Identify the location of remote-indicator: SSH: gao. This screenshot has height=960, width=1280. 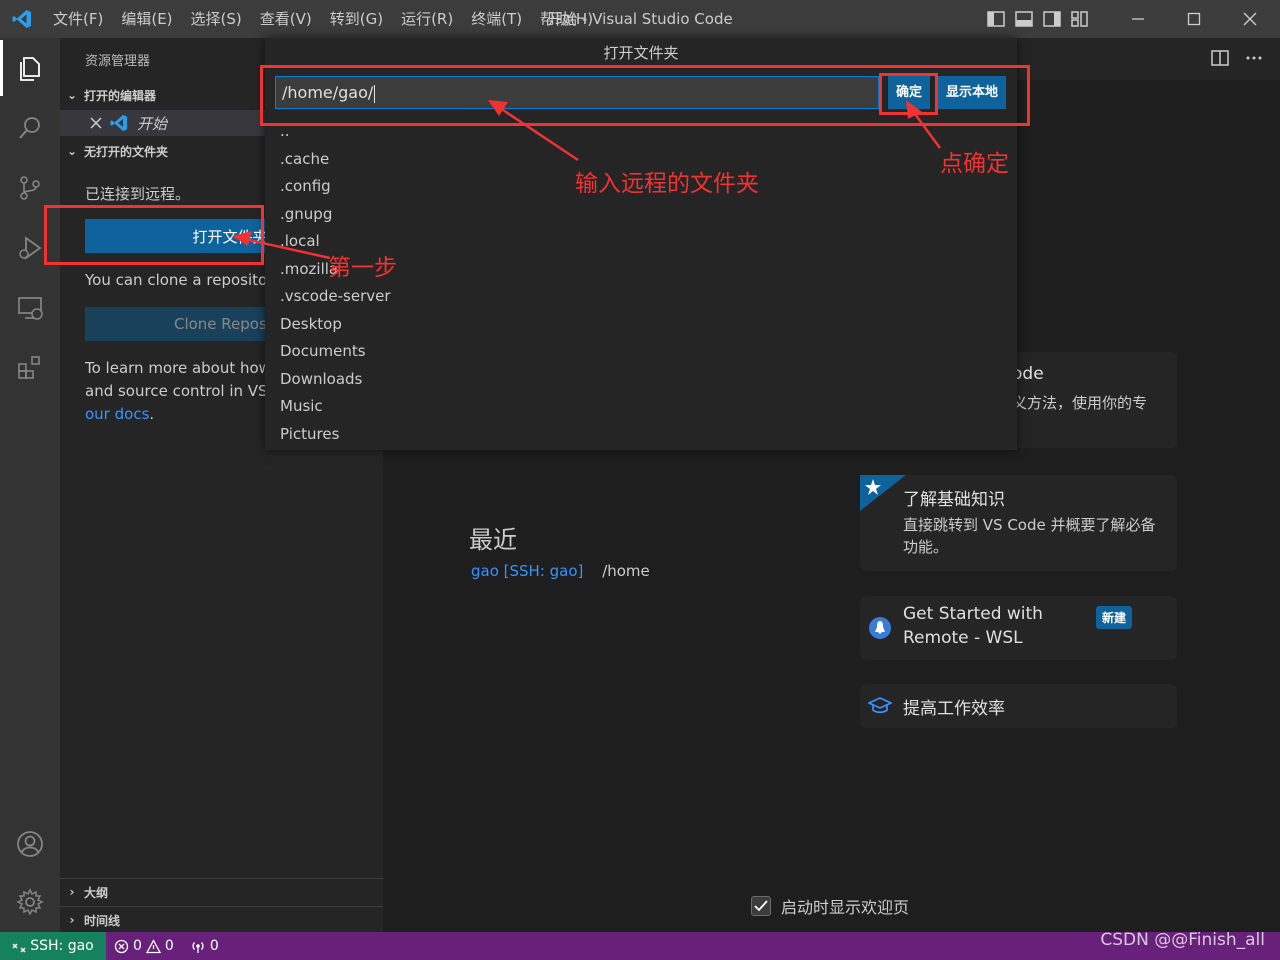
(53, 946).